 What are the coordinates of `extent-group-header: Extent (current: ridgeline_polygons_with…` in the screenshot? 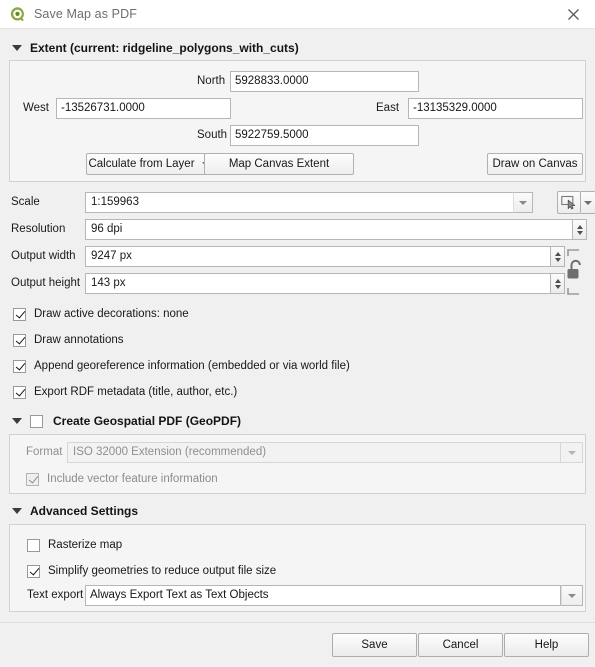 It's located at (297, 48).